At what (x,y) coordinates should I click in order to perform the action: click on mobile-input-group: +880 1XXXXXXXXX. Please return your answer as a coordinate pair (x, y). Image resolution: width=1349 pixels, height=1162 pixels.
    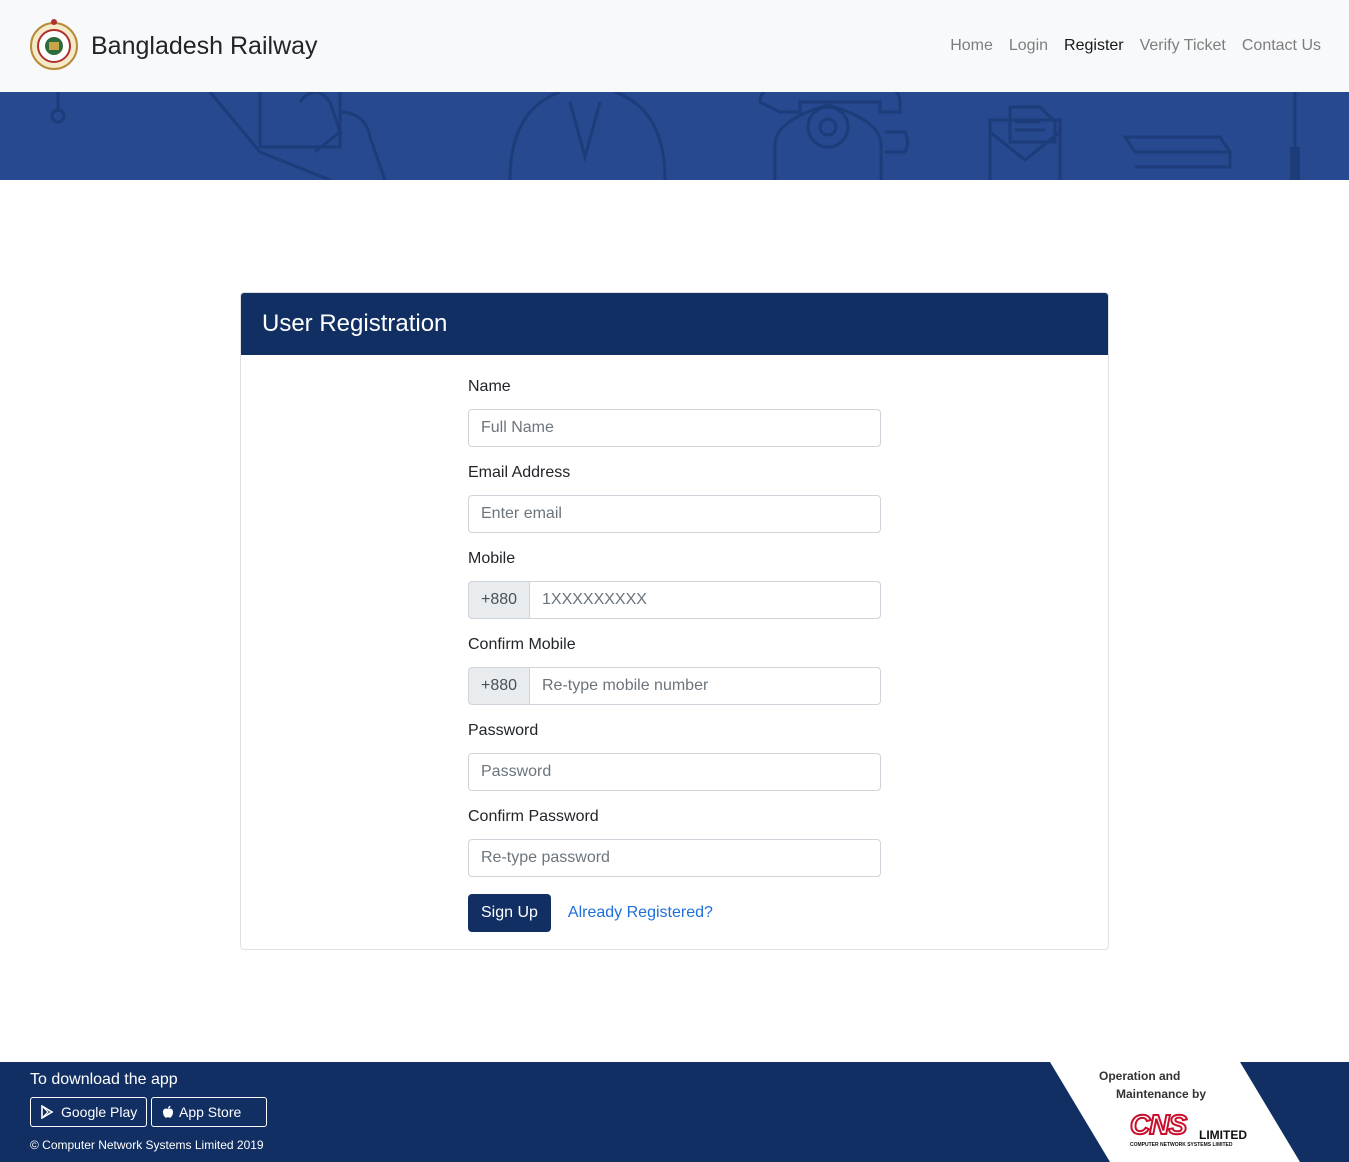
    Looking at the image, I should click on (674, 600).